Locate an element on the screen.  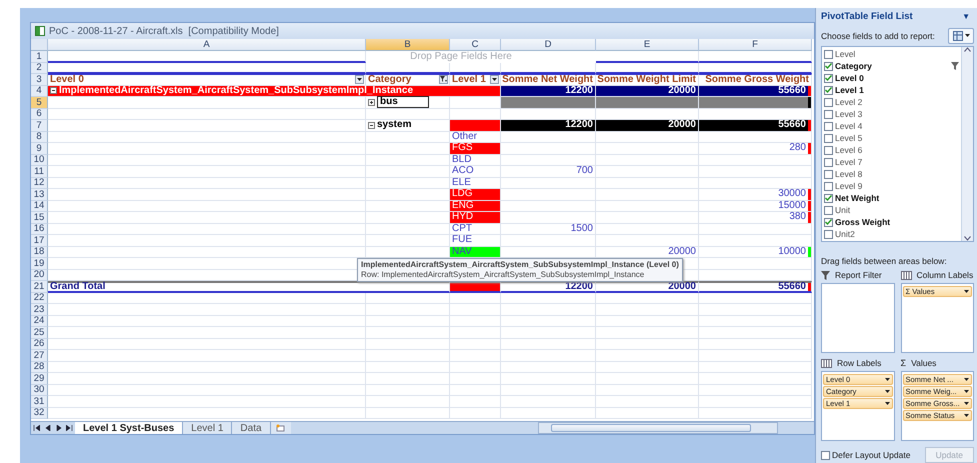
insert-sheet-button is located at coordinates (280, 428).